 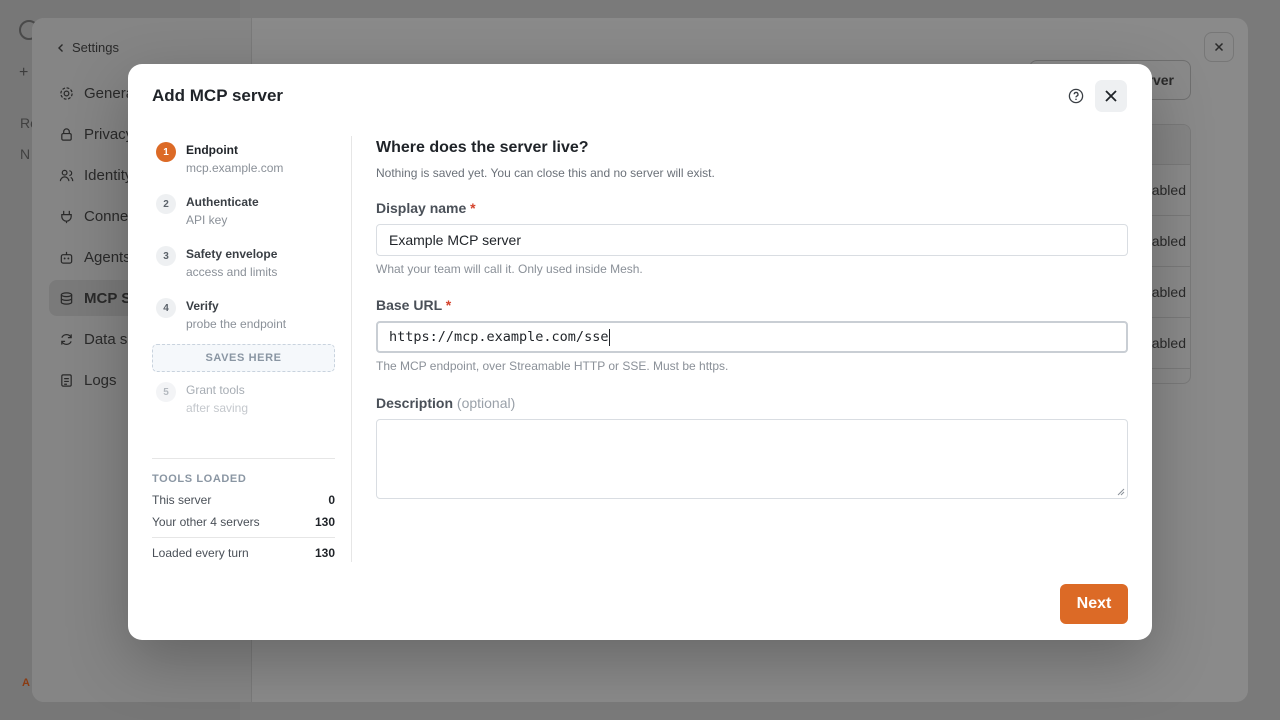 I want to click on step-title: Safety envelope, so click(x=232, y=254).